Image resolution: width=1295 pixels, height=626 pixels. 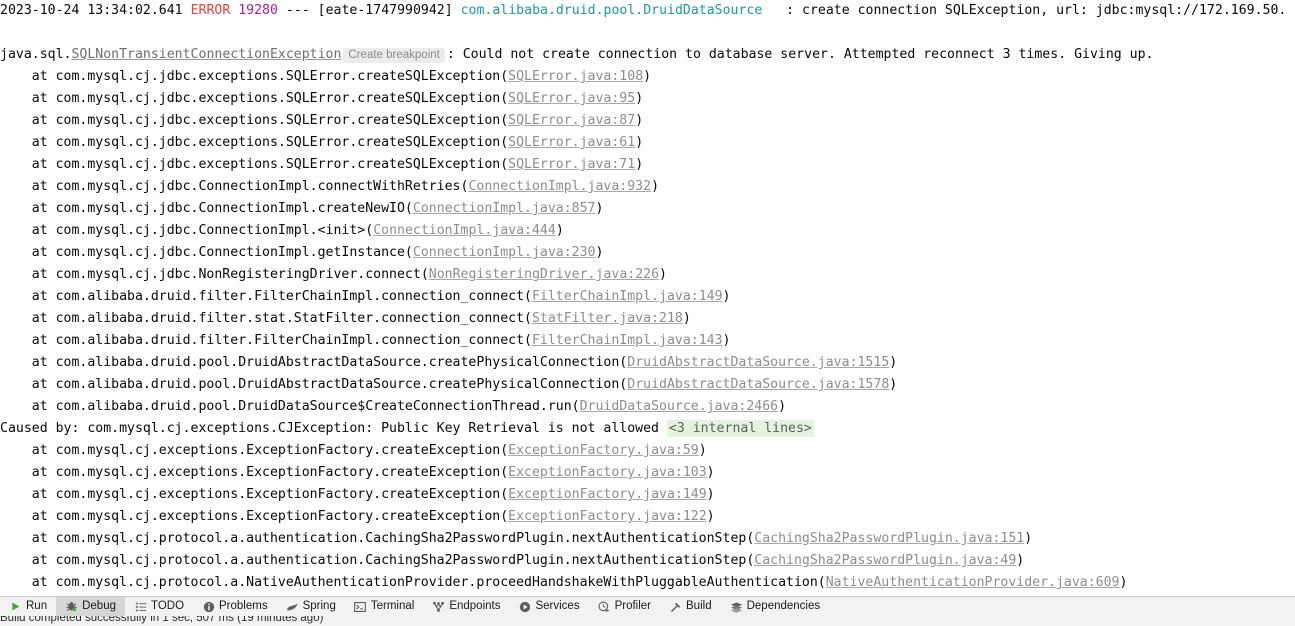 What do you see at coordinates (311, 606) in the screenshot?
I see `tool-window-tab-spring: Spring` at bounding box center [311, 606].